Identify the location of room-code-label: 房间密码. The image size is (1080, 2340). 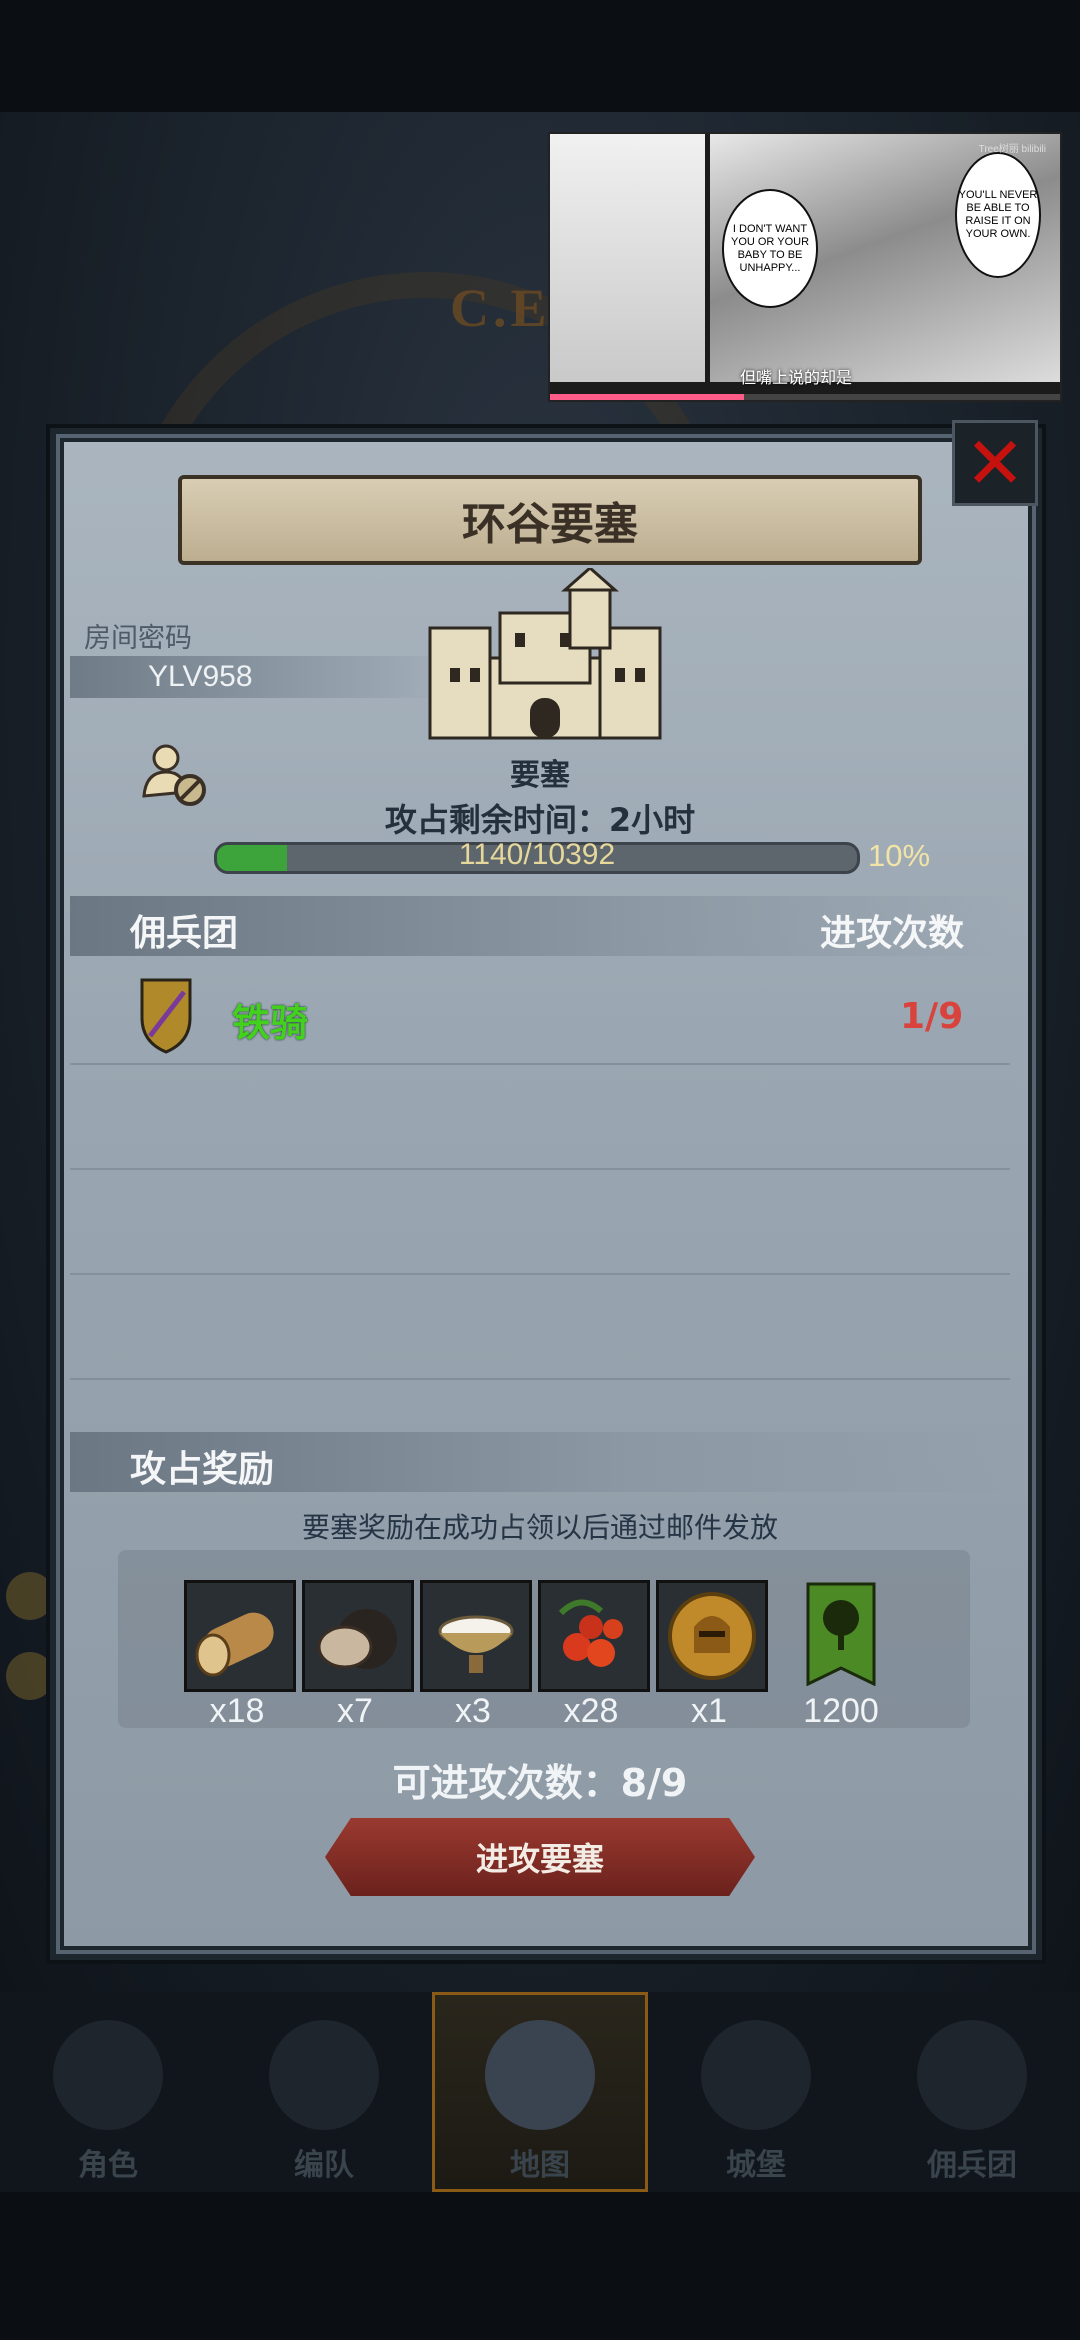
(138, 638).